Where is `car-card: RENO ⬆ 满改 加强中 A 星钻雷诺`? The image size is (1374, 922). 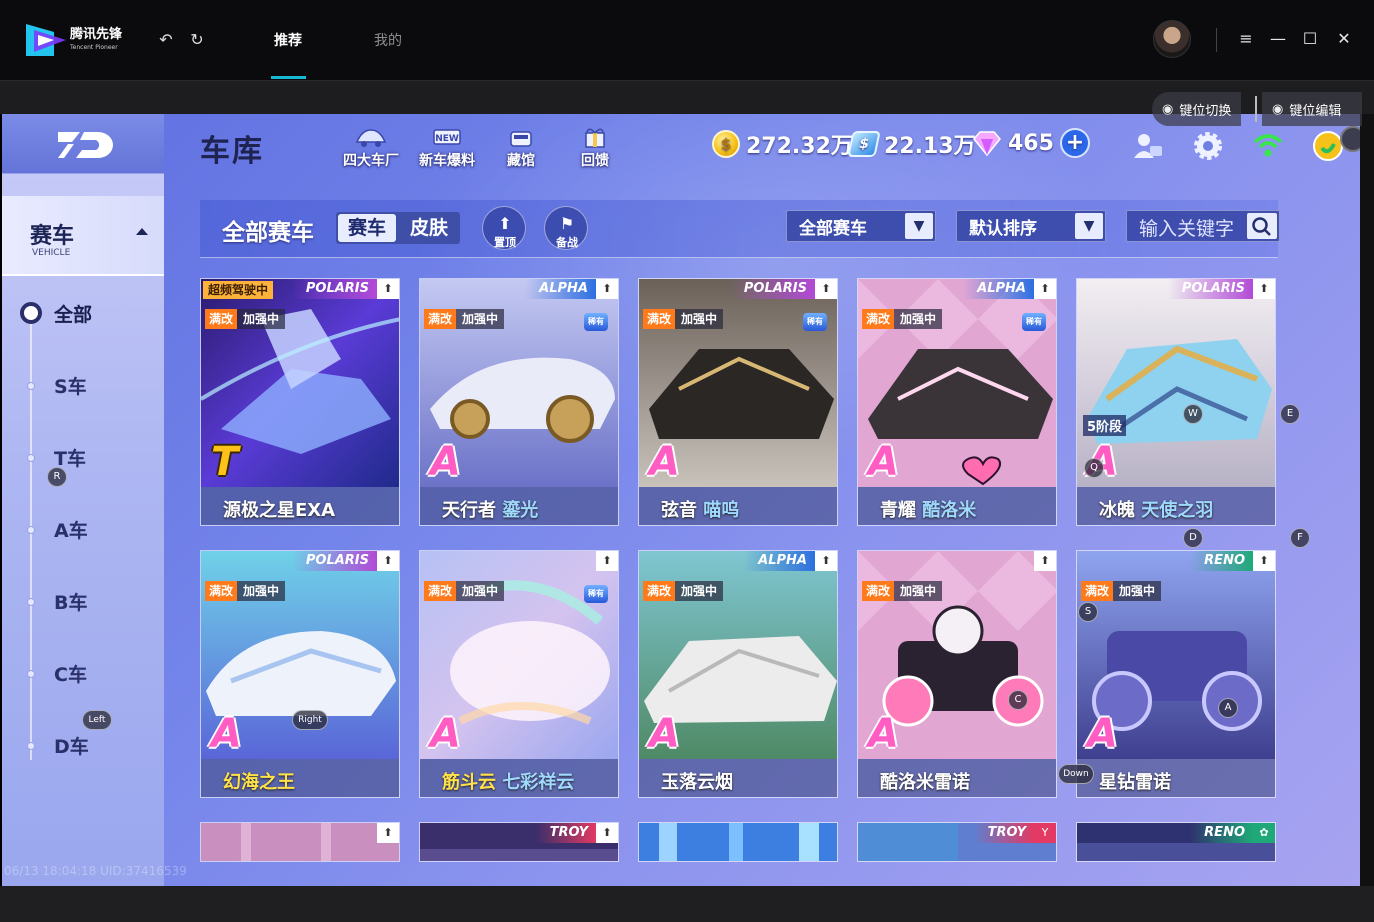 car-card: RENO ⬆ 满改 加强中 A 星钻雷诺 is located at coordinates (1176, 674).